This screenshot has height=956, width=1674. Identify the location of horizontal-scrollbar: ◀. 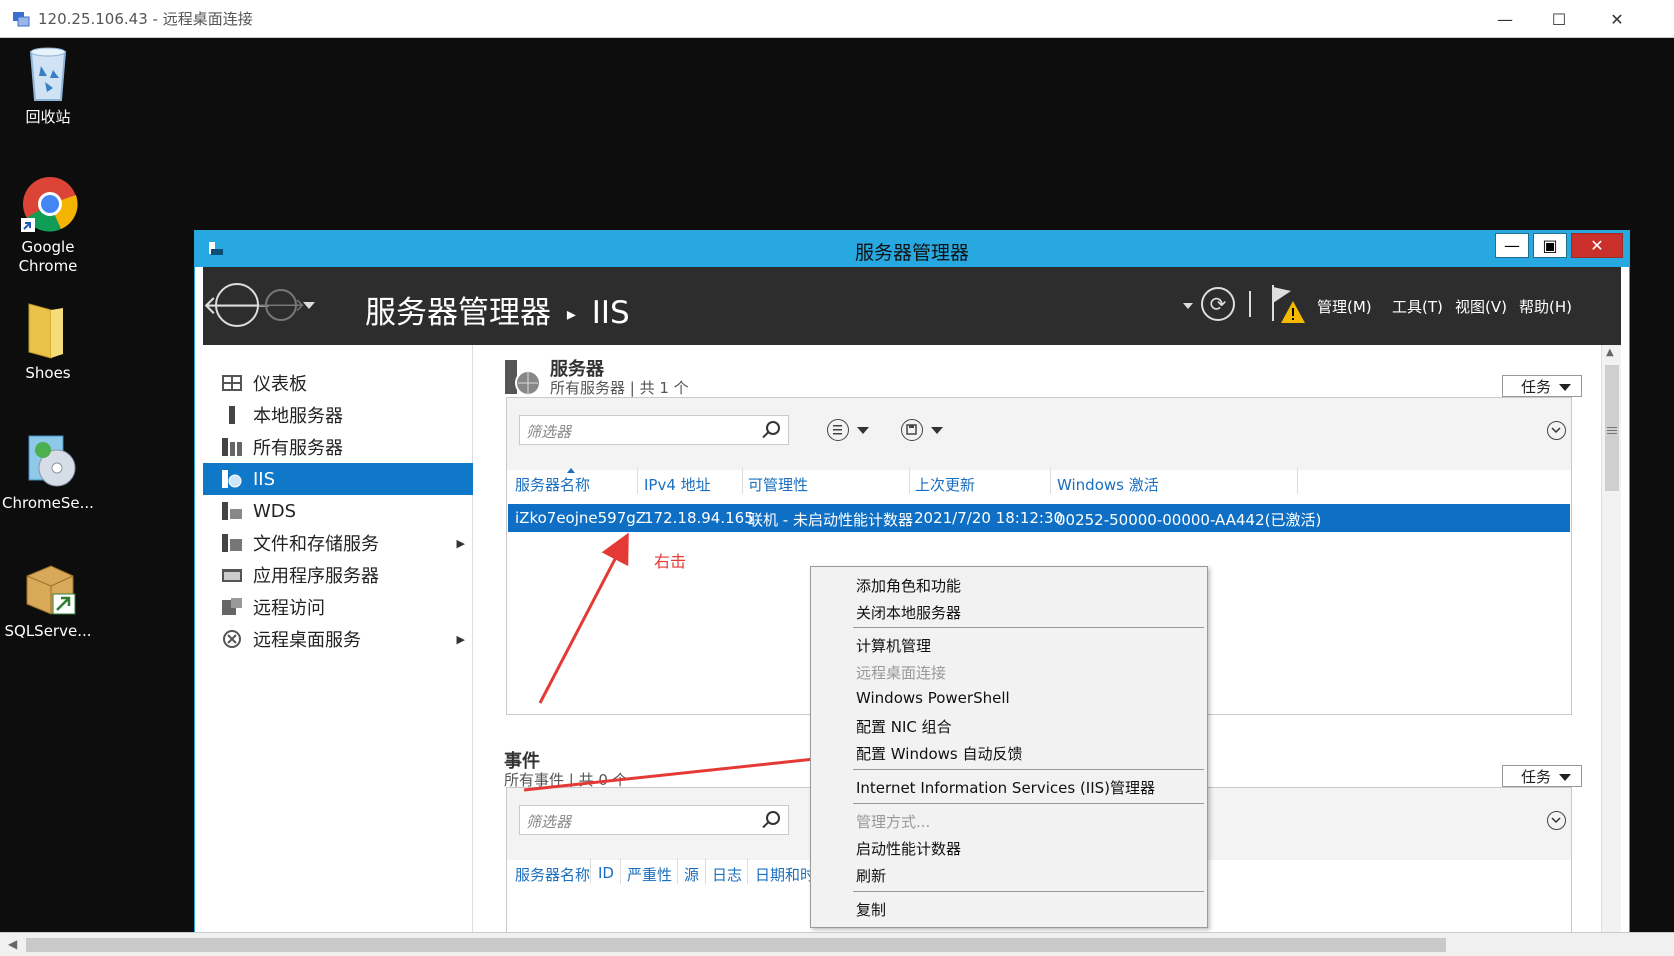
(837, 944).